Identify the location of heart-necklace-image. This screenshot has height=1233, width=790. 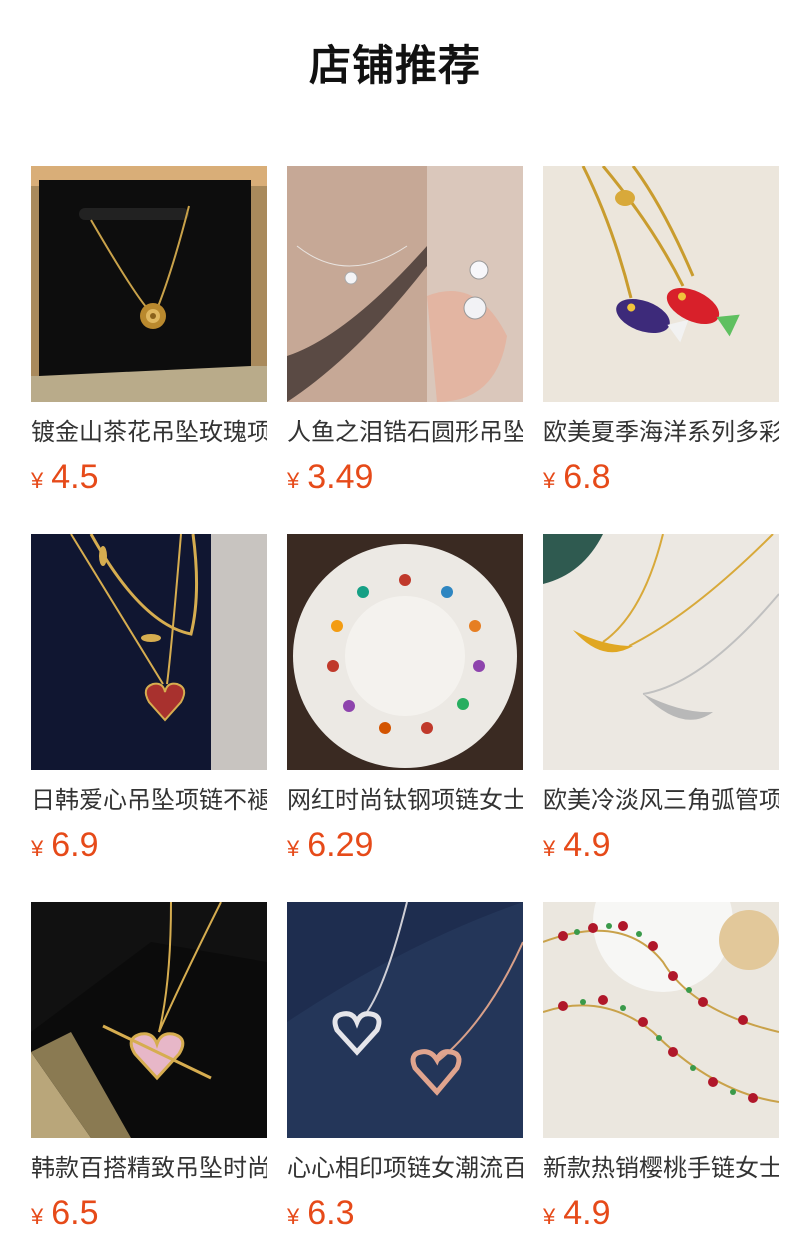
(149, 652).